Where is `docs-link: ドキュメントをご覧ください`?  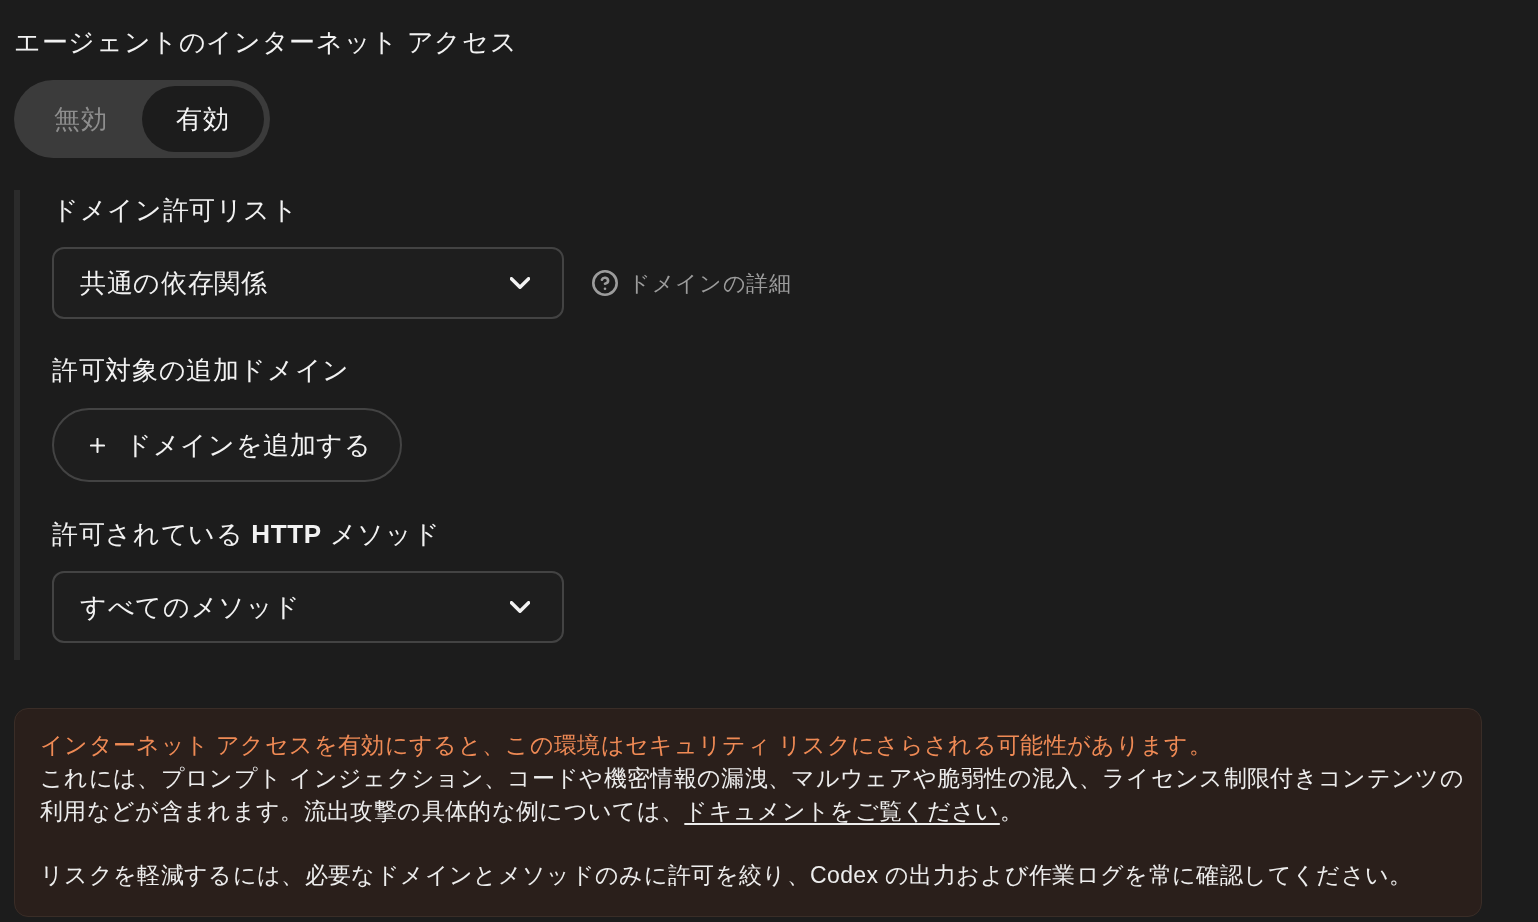 docs-link: ドキュメントをご覧ください is located at coordinates (842, 811).